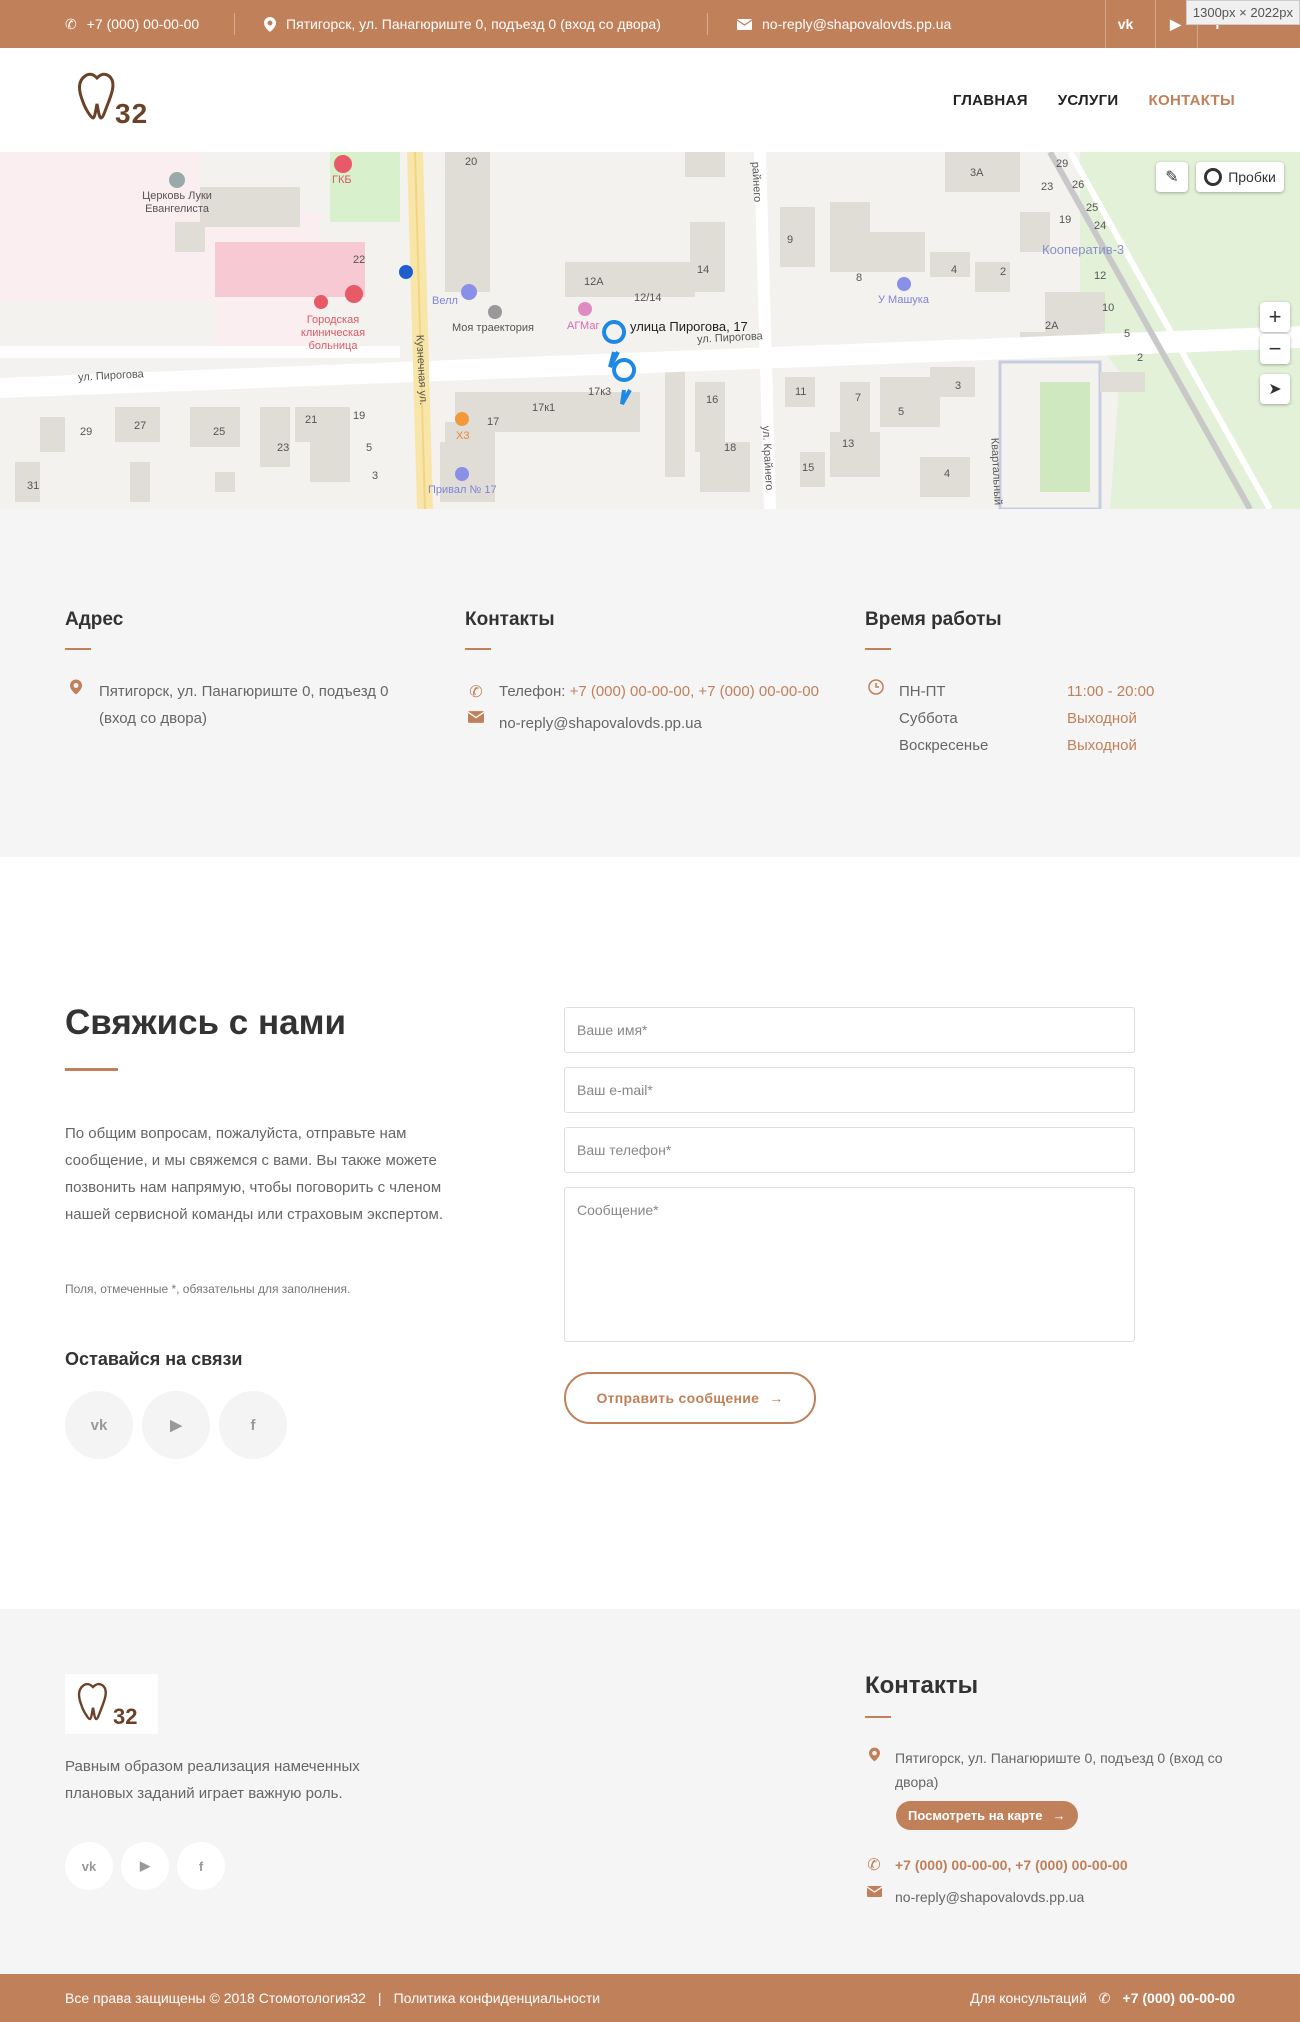 The image size is (1300, 2022). Describe the element at coordinates (205, 1022) in the screenshot. I see `contact-title: Свяжись с нами` at that location.